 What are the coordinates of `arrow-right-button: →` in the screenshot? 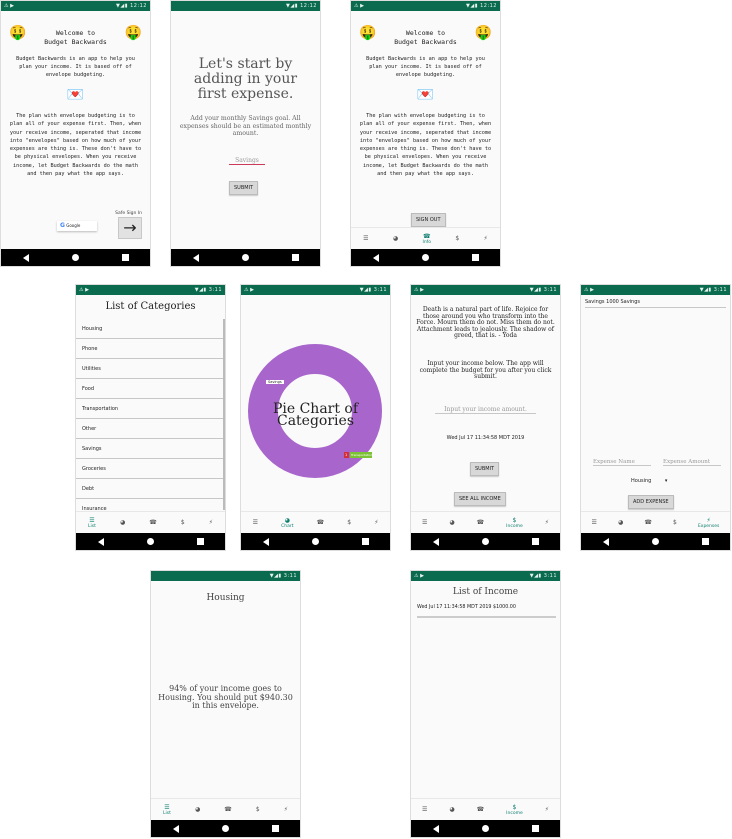 It's located at (130, 228).